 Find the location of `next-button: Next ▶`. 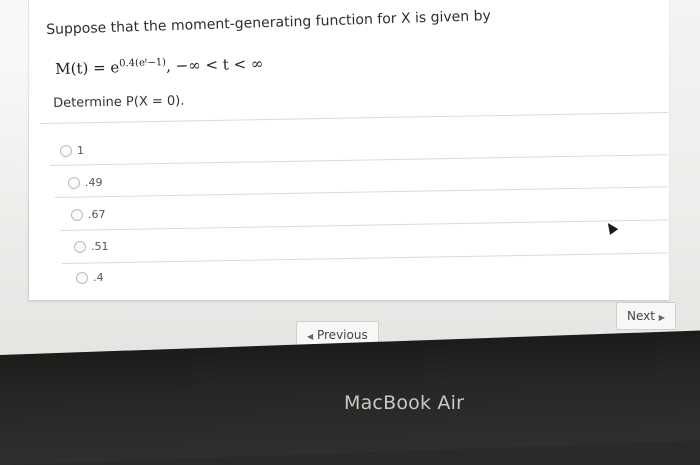

next-button: Next ▶ is located at coordinates (646, 316).